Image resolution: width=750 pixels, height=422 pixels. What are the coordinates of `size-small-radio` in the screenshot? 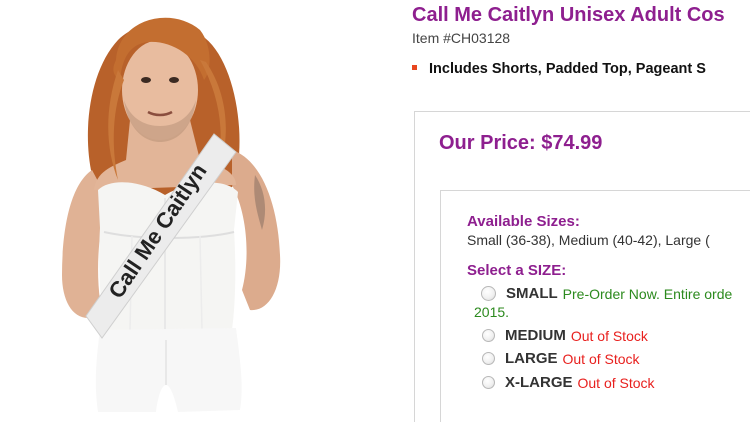 It's located at (488, 293).